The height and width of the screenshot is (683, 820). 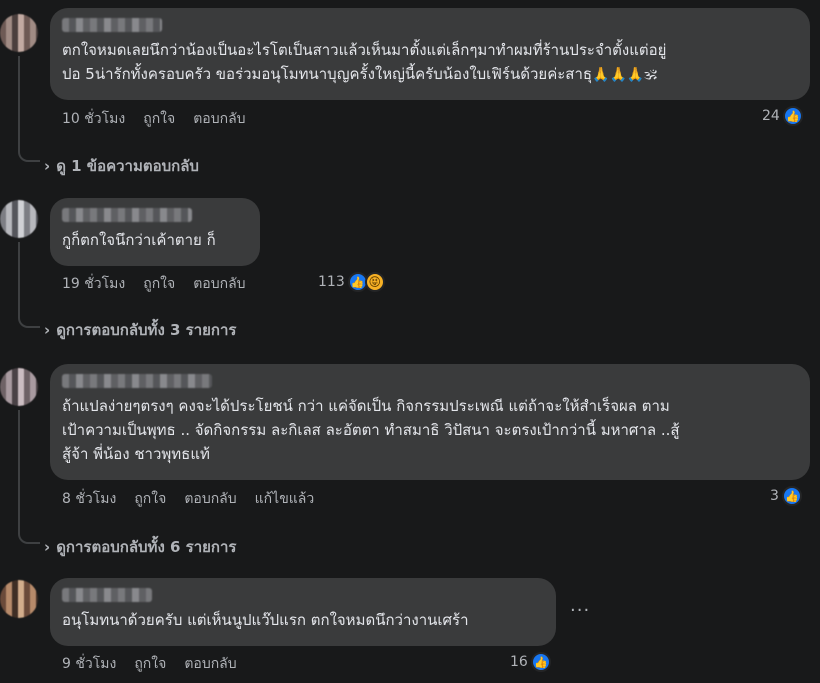 I want to click on comment-actions: 8 ชั่วโมง ถูกใจ ตอบกลับ แก้ไขแล้ว, so click(x=188, y=499).